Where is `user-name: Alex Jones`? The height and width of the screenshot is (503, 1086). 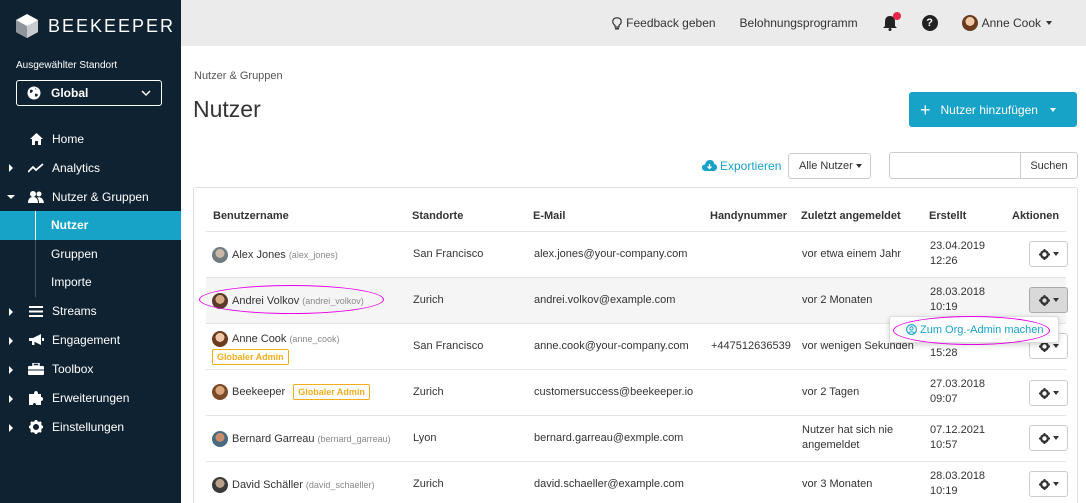 user-name: Alex Jones is located at coordinates (259, 255).